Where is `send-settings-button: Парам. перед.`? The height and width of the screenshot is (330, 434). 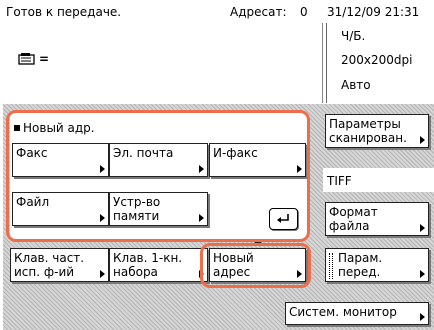 send-settings-button: Парам. перед. is located at coordinates (377, 265).